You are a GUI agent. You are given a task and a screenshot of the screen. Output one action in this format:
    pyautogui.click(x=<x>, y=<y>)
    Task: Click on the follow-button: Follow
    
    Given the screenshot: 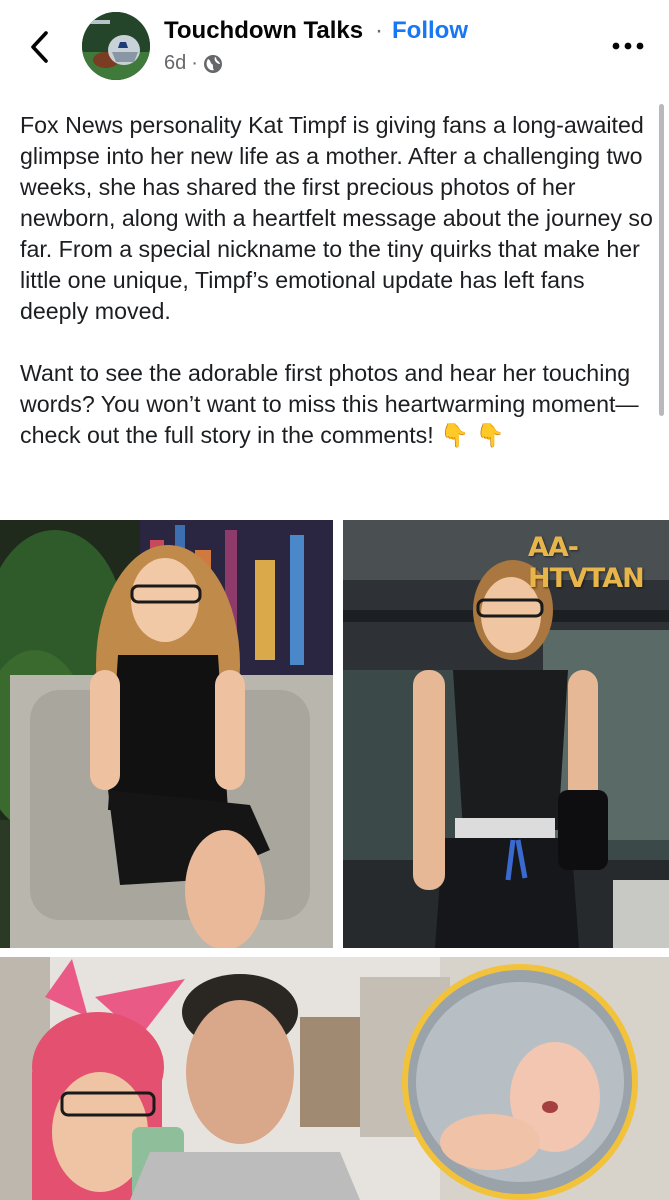 What is the action you would take?
    pyautogui.click(x=430, y=31)
    